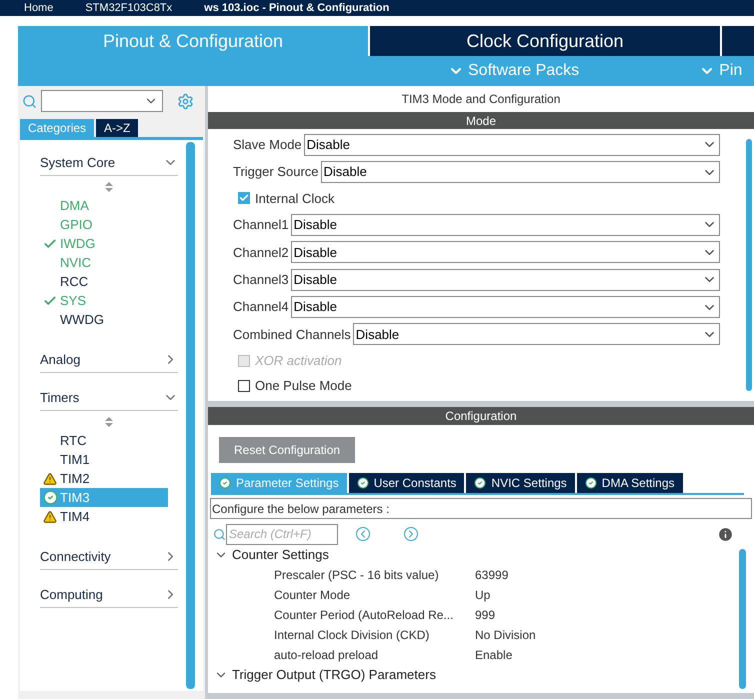 The image size is (754, 699). Describe the element at coordinates (275, 172) in the screenshot. I see `field-label: Trigger Source` at that location.